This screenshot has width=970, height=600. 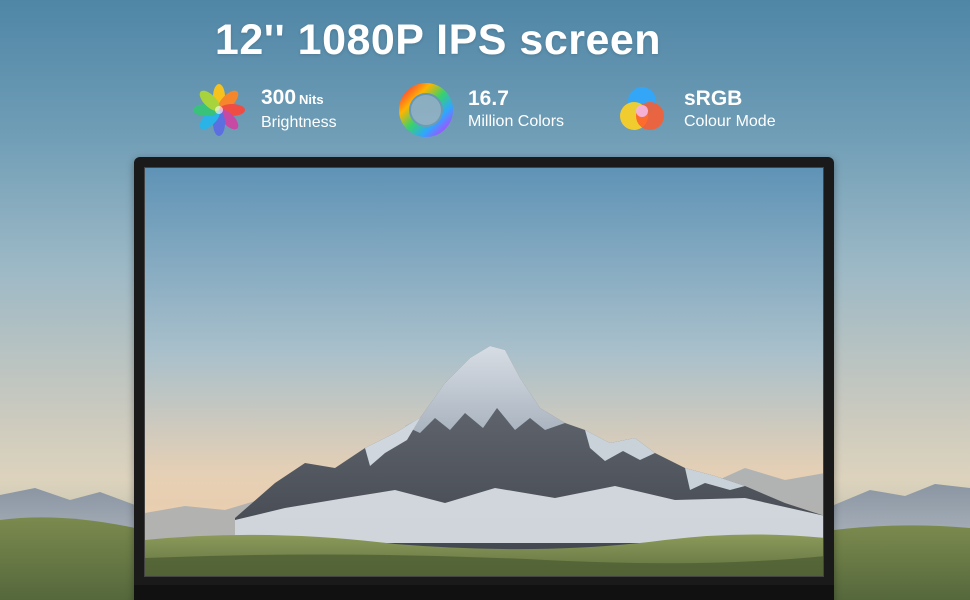 I want to click on colour-mode-value: sRGB, so click(x=713, y=98).